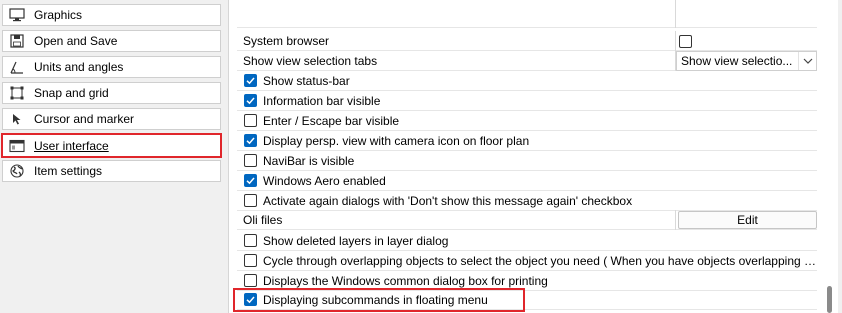 Image resolution: width=842 pixels, height=313 pixels. Describe the element at coordinates (250, 260) in the screenshot. I see `cycle-overlapping-checkbox` at that location.